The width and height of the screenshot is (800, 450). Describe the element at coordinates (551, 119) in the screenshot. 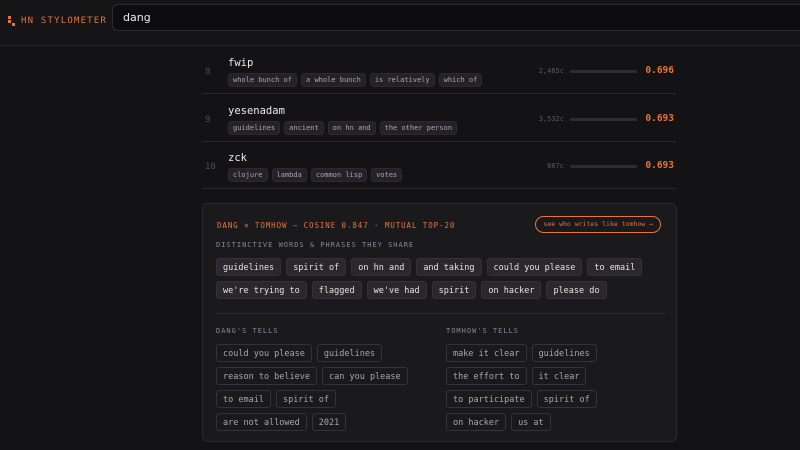

I see `result-char-count: 3,532c` at that location.